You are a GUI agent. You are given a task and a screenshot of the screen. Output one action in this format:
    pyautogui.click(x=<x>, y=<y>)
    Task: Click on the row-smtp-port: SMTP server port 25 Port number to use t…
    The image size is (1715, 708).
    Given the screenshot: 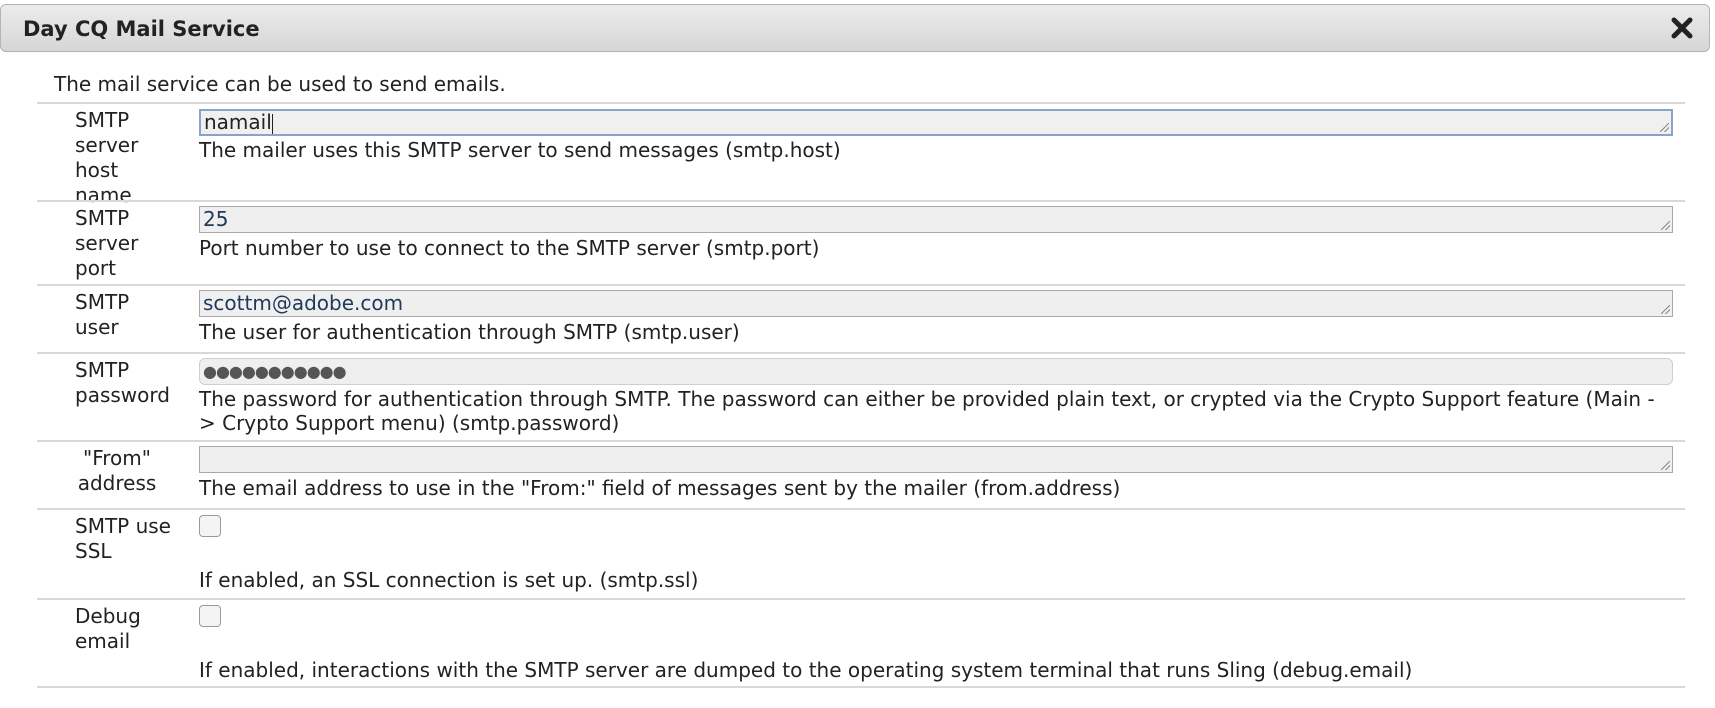 What is the action you would take?
    pyautogui.click(x=861, y=242)
    